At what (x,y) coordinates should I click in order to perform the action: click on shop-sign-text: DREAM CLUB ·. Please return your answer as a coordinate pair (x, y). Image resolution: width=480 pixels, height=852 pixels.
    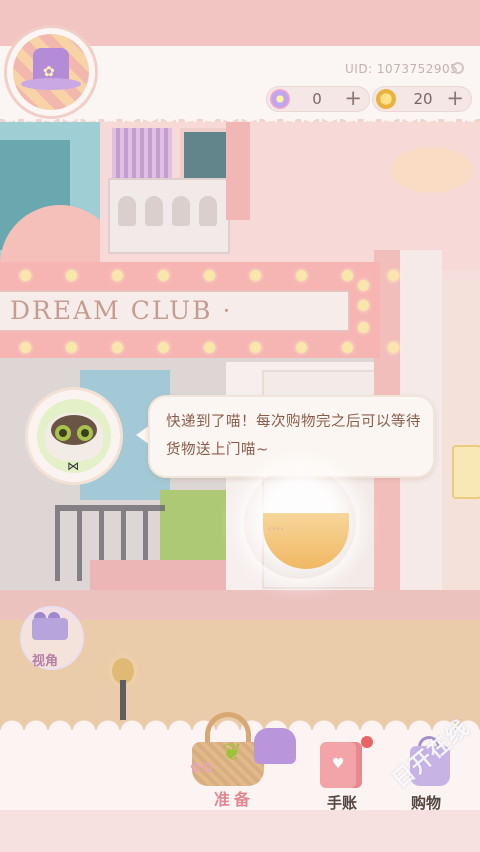
    Looking at the image, I should click on (121, 310).